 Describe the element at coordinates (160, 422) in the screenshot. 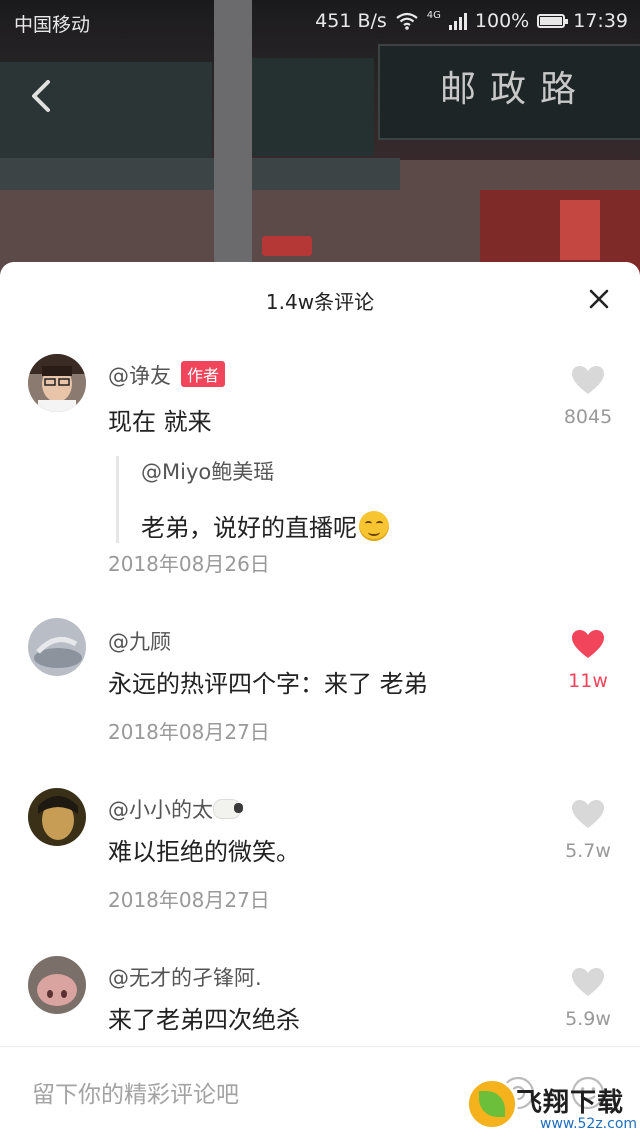

I see `comment-text: 现在 就来` at that location.